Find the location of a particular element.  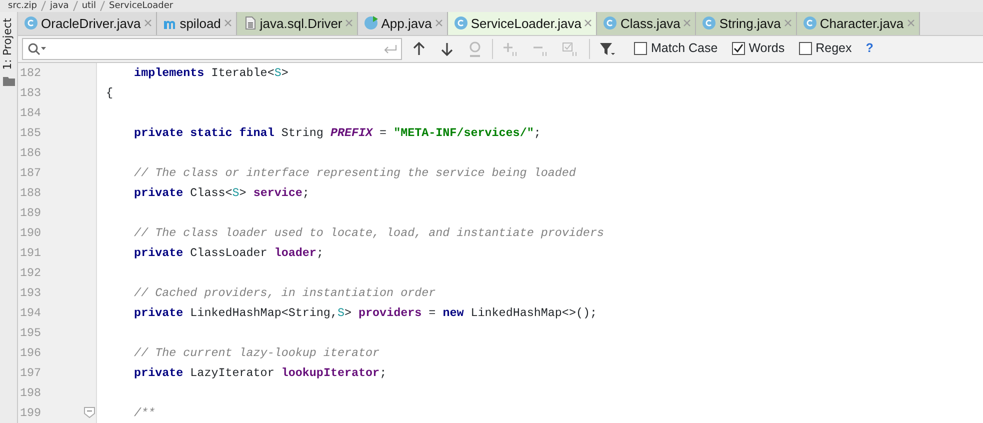

arrow-up-icon is located at coordinates (419, 48).